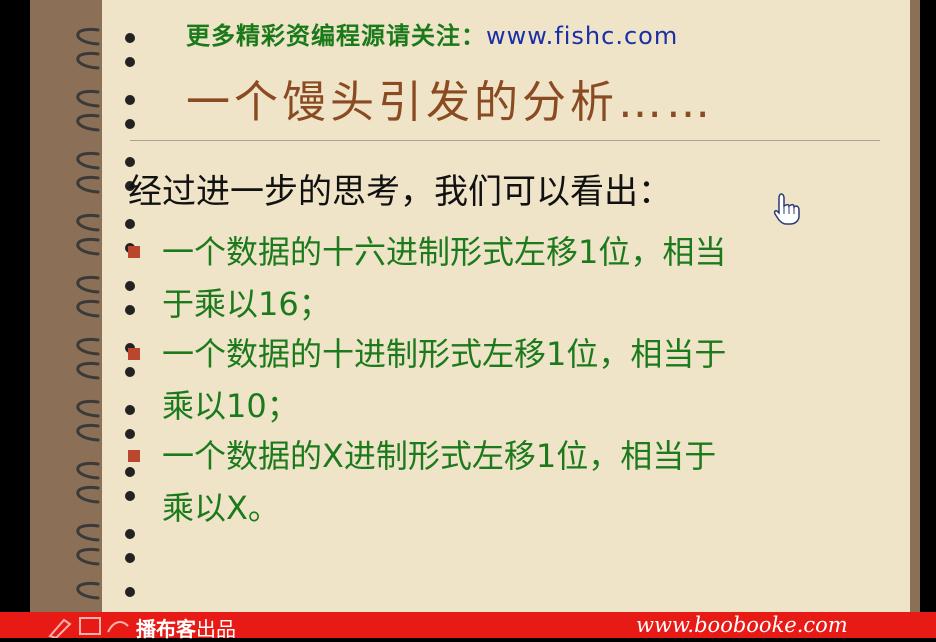  Describe the element at coordinates (88, 627) in the screenshot. I see `pencil-logo-icon` at that location.